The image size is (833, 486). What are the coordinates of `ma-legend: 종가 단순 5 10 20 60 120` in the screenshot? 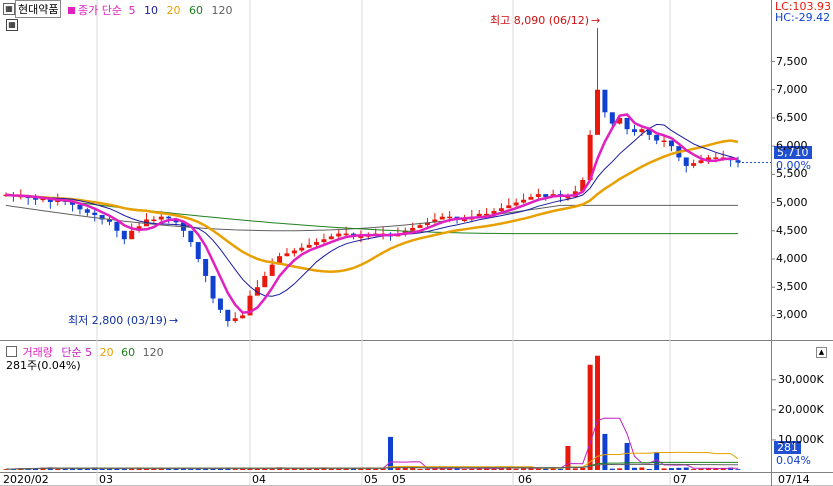 It's located at (150, 10).